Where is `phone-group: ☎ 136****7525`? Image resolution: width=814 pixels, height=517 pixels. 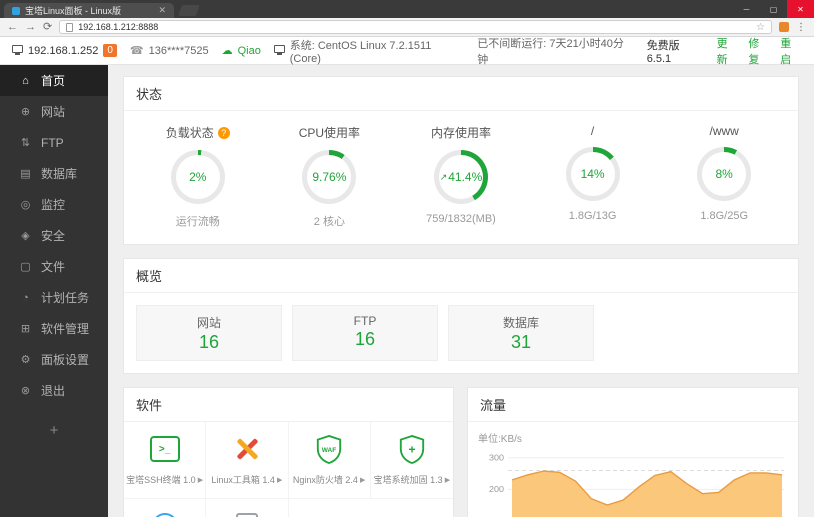 phone-group: ☎ 136****7525 is located at coordinates (169, 51).